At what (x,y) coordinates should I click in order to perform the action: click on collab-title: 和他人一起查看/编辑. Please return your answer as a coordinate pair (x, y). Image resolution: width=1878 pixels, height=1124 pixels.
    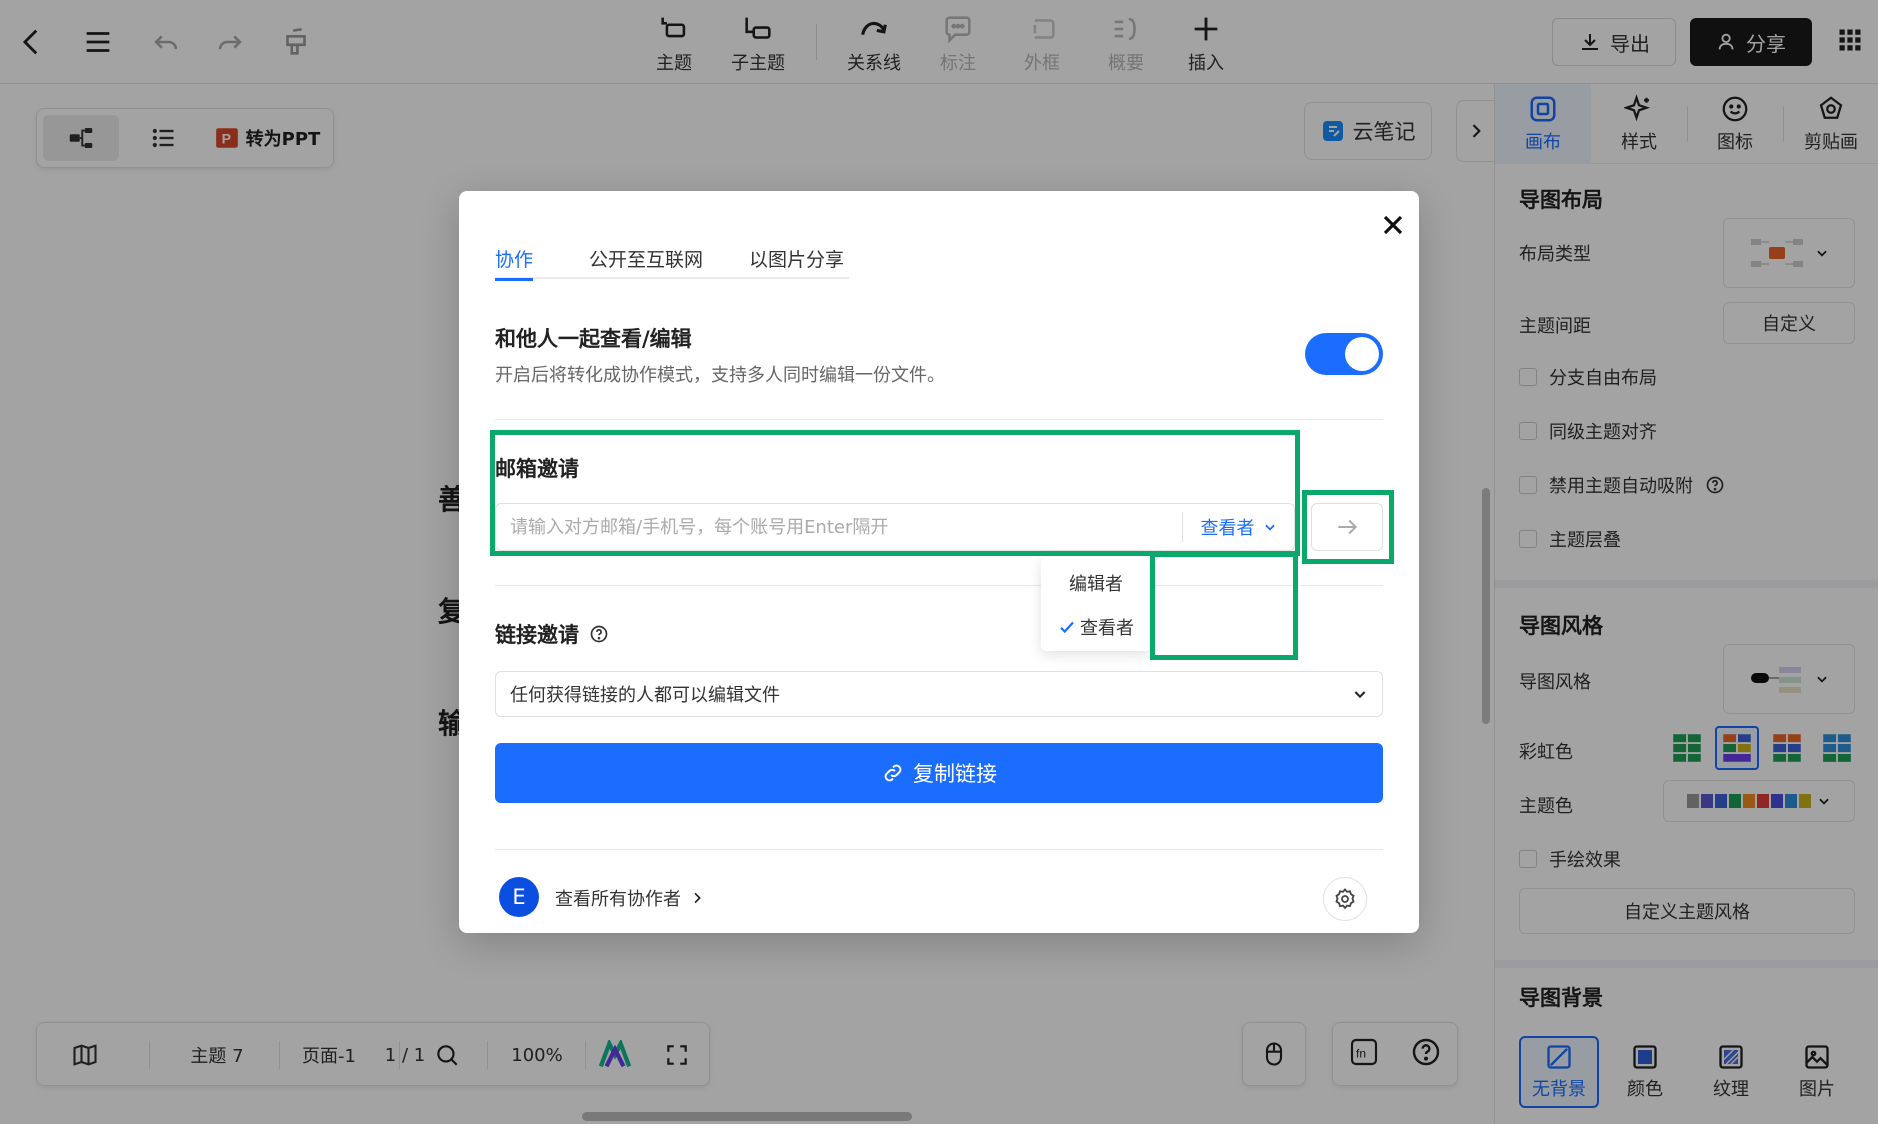
    Looking at the image, I should click on (593, 339).